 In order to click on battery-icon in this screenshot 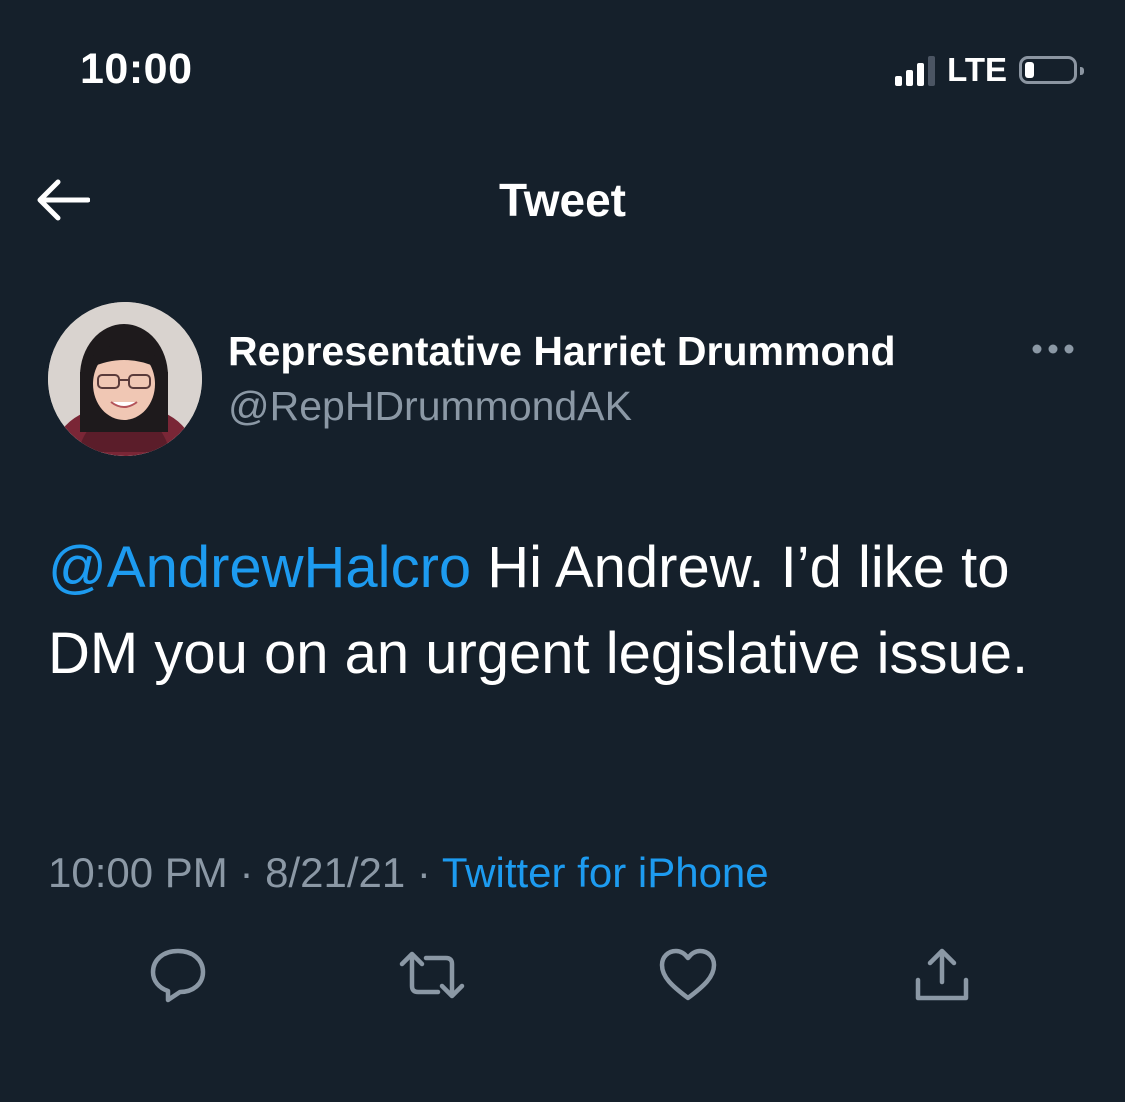, I will do `click(1051, 70)`.